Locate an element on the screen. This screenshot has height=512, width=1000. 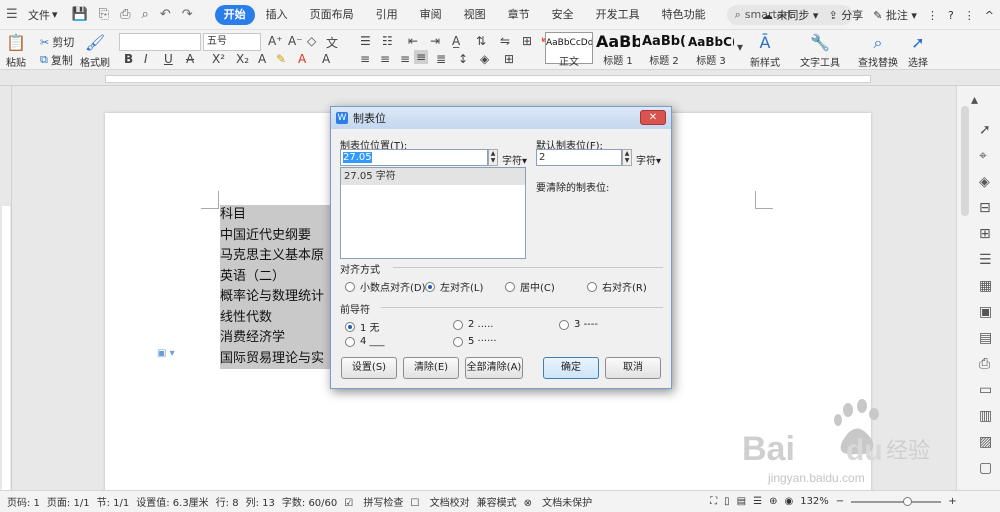
redo-icon: ↷ is located at coordinates (187, 14).